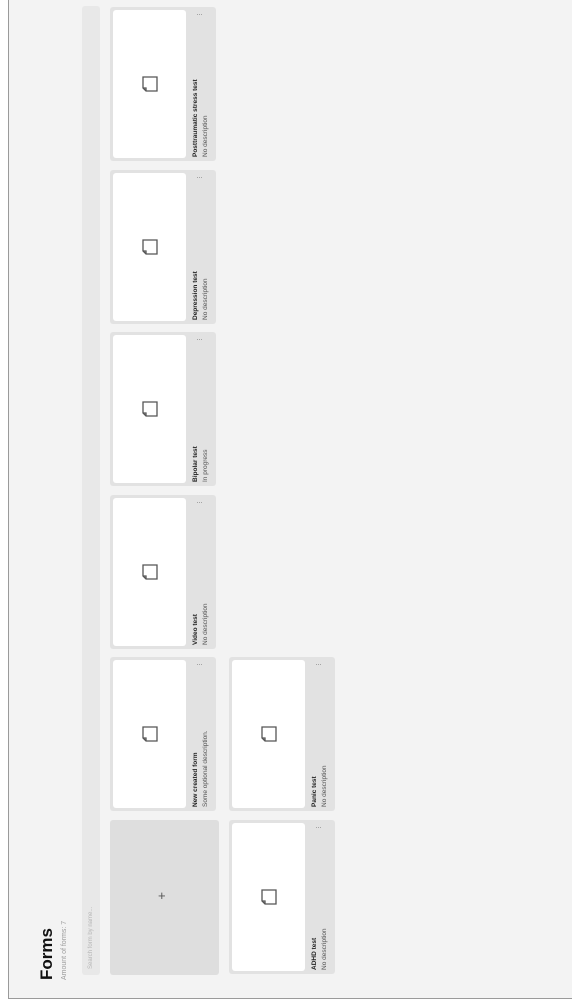  I want to click on form-title: Video test, so click(195, 629).